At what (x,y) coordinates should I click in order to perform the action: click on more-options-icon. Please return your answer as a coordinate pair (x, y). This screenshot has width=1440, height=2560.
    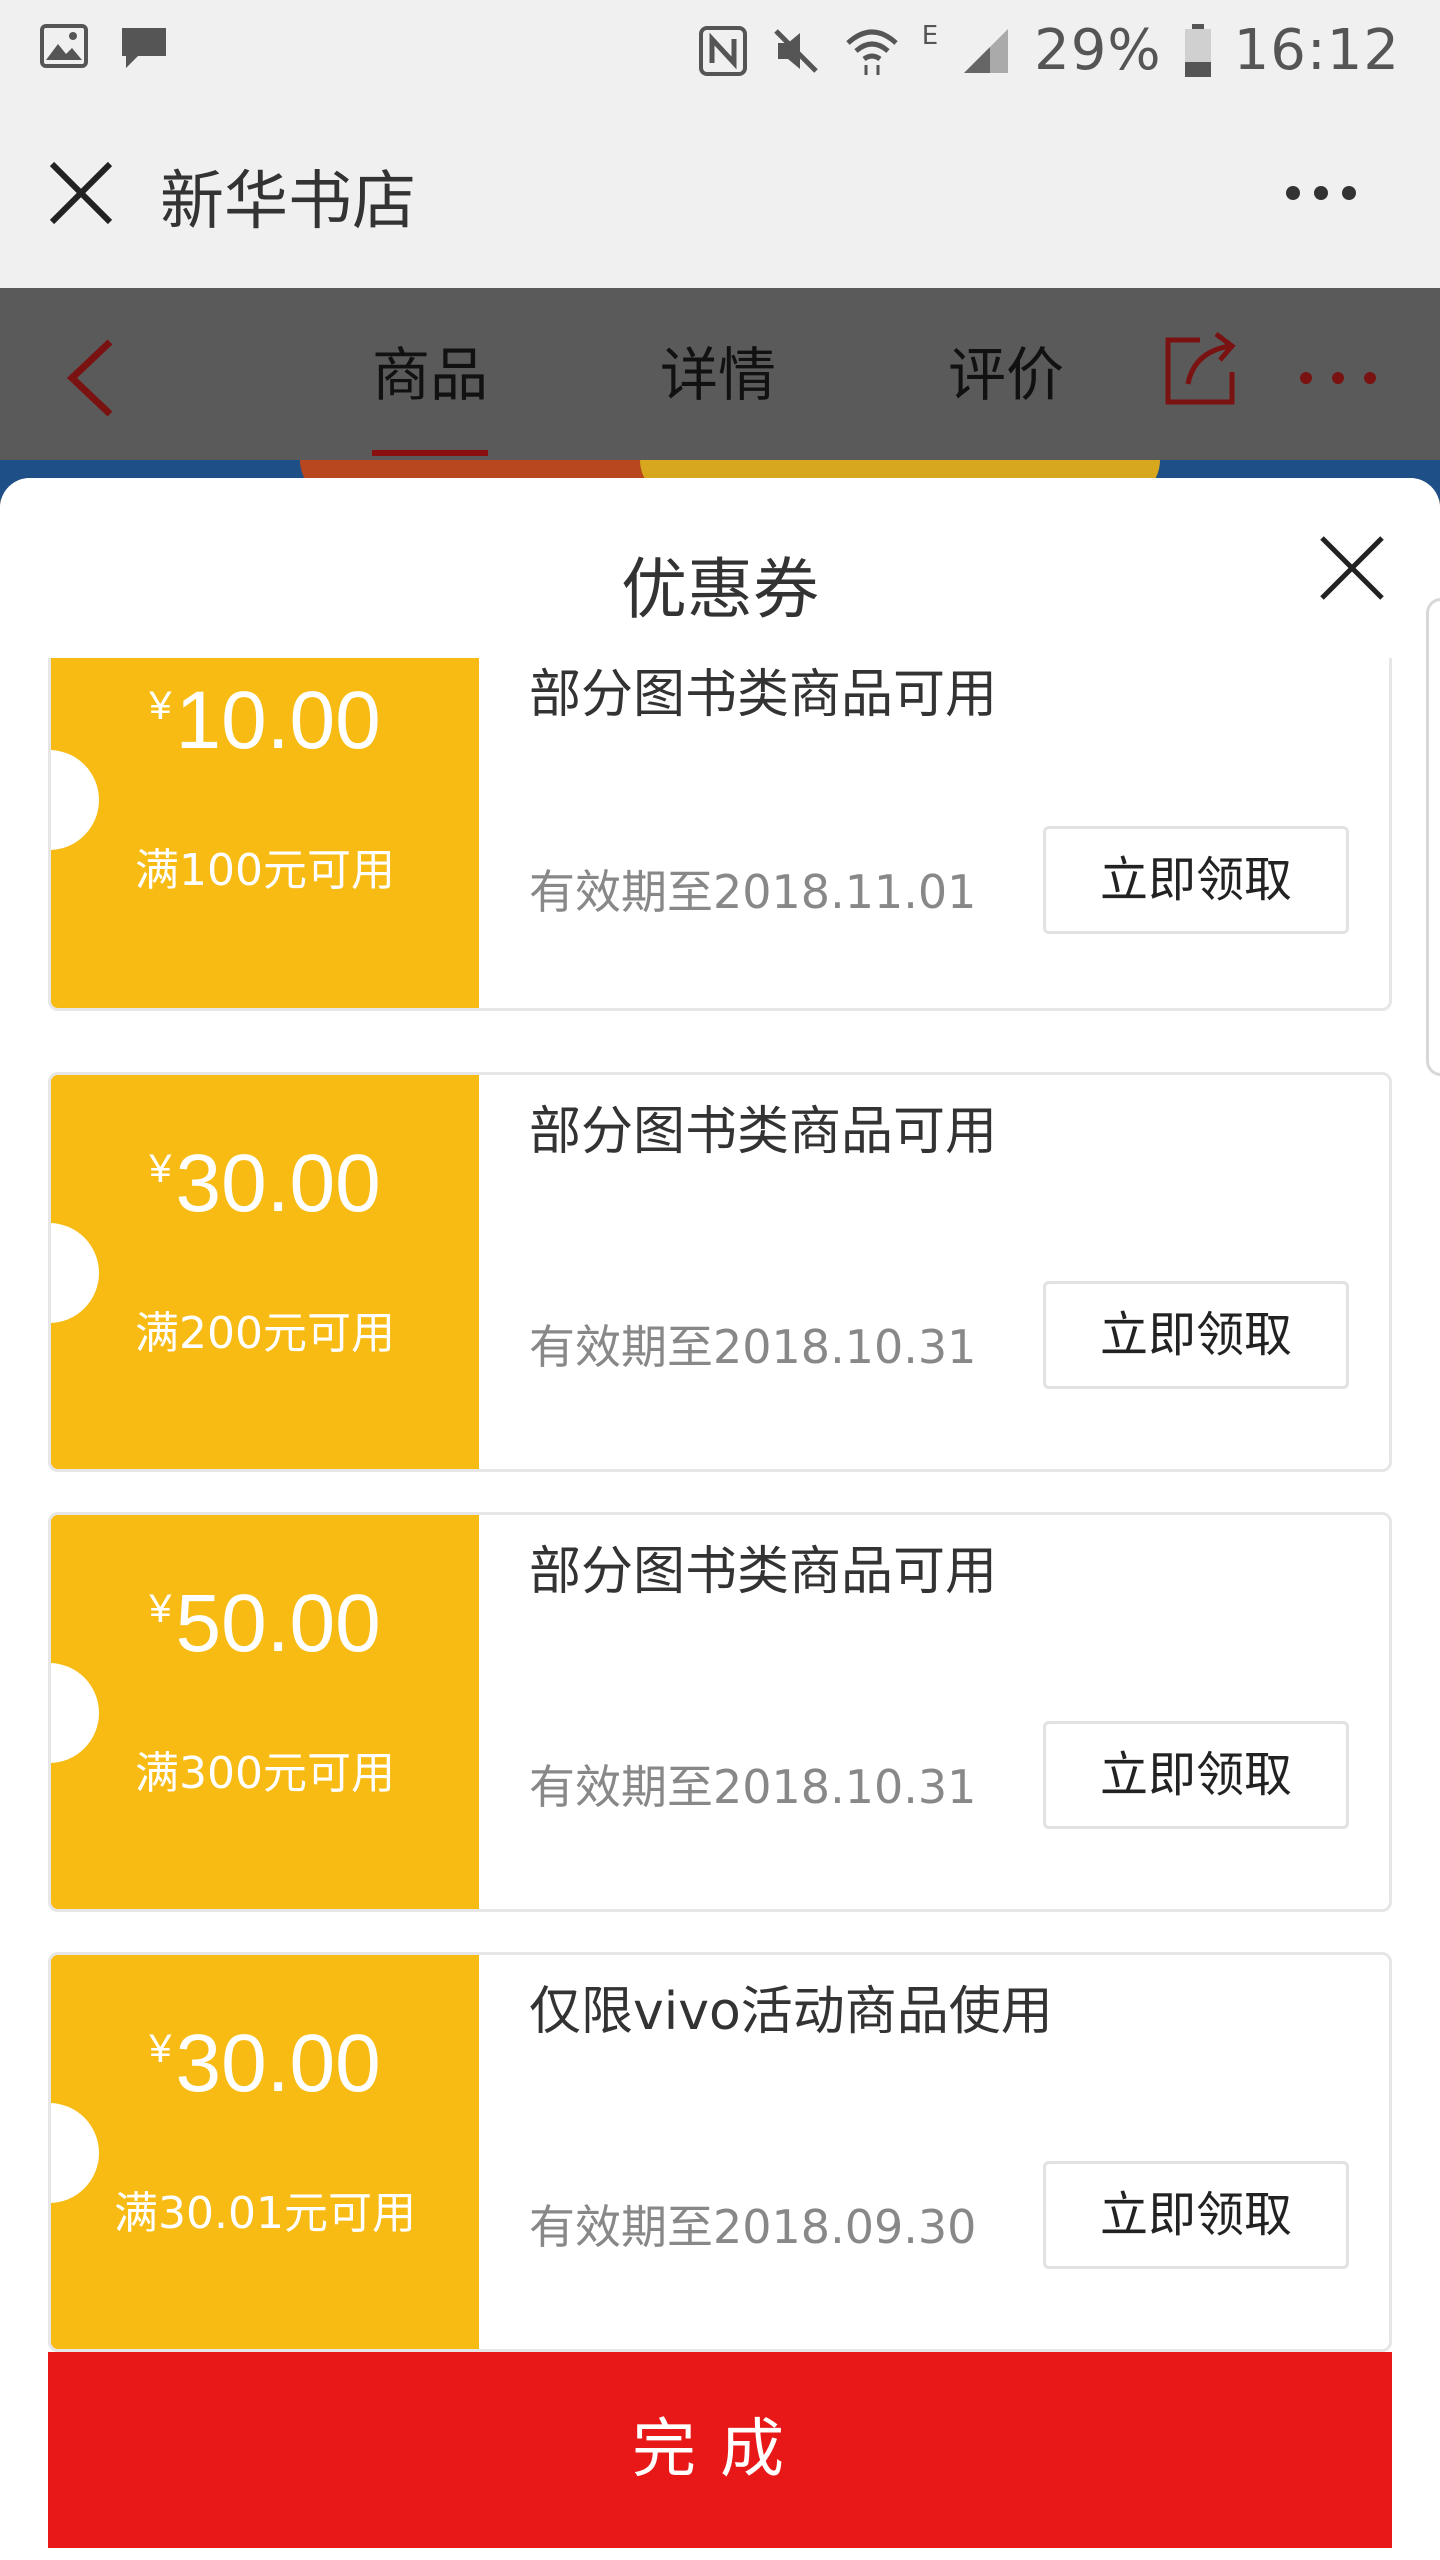
    Looking at the image, I should click on (1321, 193).